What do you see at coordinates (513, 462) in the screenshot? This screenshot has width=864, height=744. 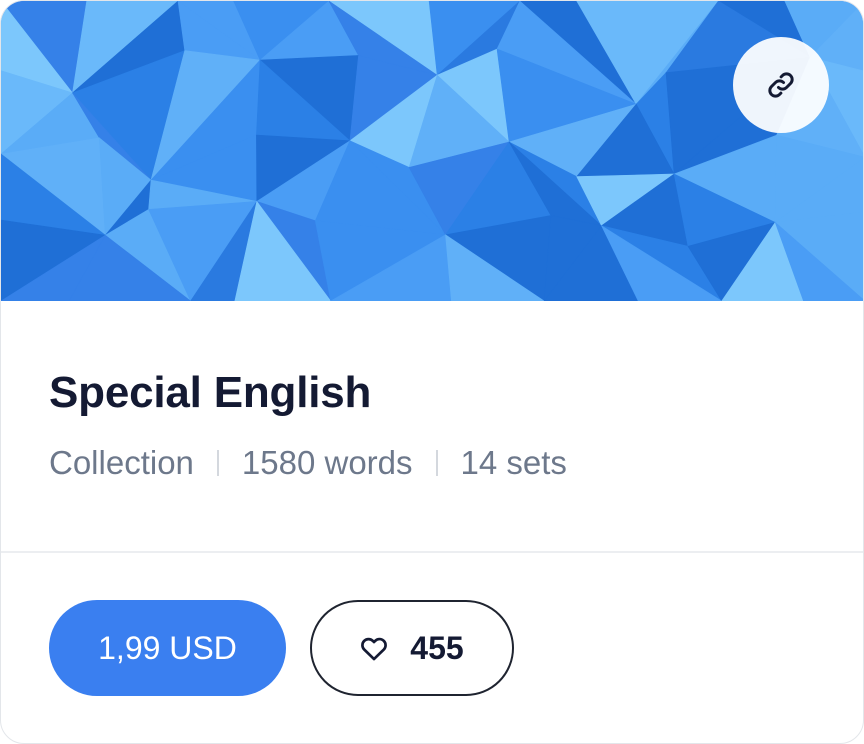 I see `set-count: 14 sets` at bounding box center [513, 462].